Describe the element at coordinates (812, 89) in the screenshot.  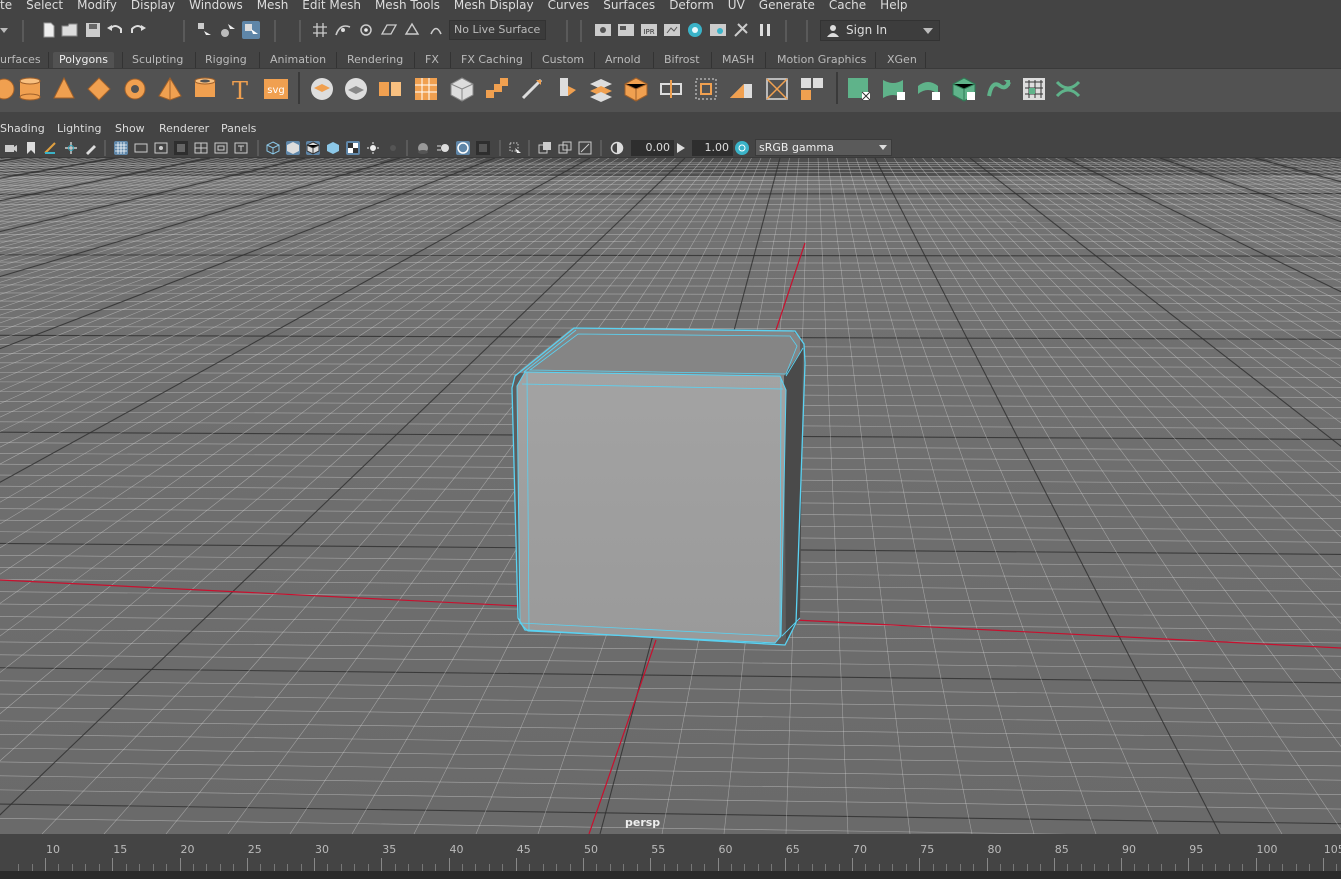
I see `poly-reduce-icon` at that location.